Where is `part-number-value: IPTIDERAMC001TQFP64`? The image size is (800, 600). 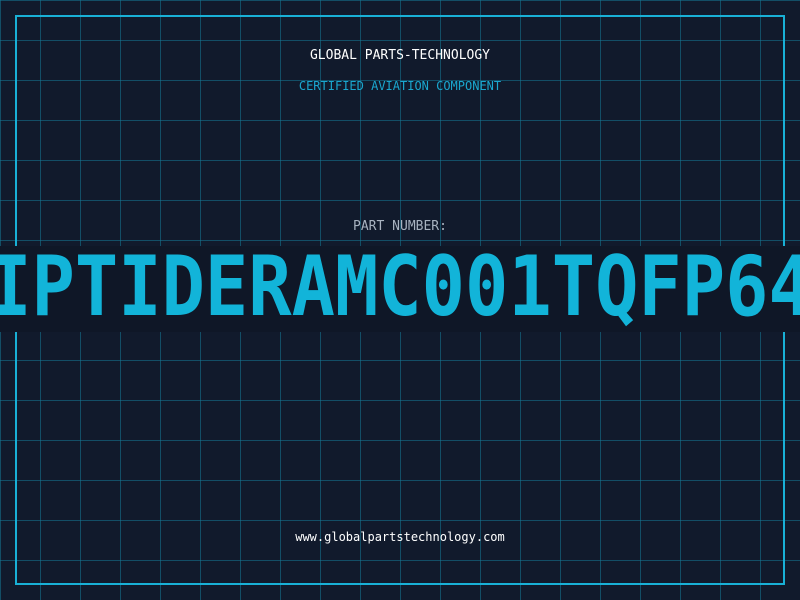
part-number-value: IPTIDERAMC001TQFP64 is located at coordinates (400, 289).